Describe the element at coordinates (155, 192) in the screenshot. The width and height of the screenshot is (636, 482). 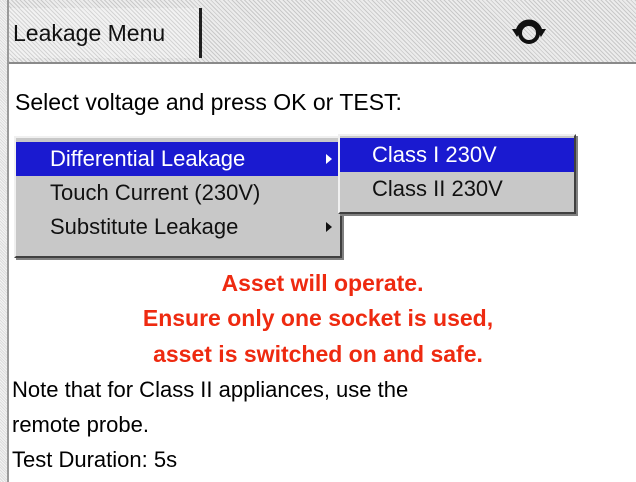
I see `menu-item-label: Touch Current (230V)` at that location.